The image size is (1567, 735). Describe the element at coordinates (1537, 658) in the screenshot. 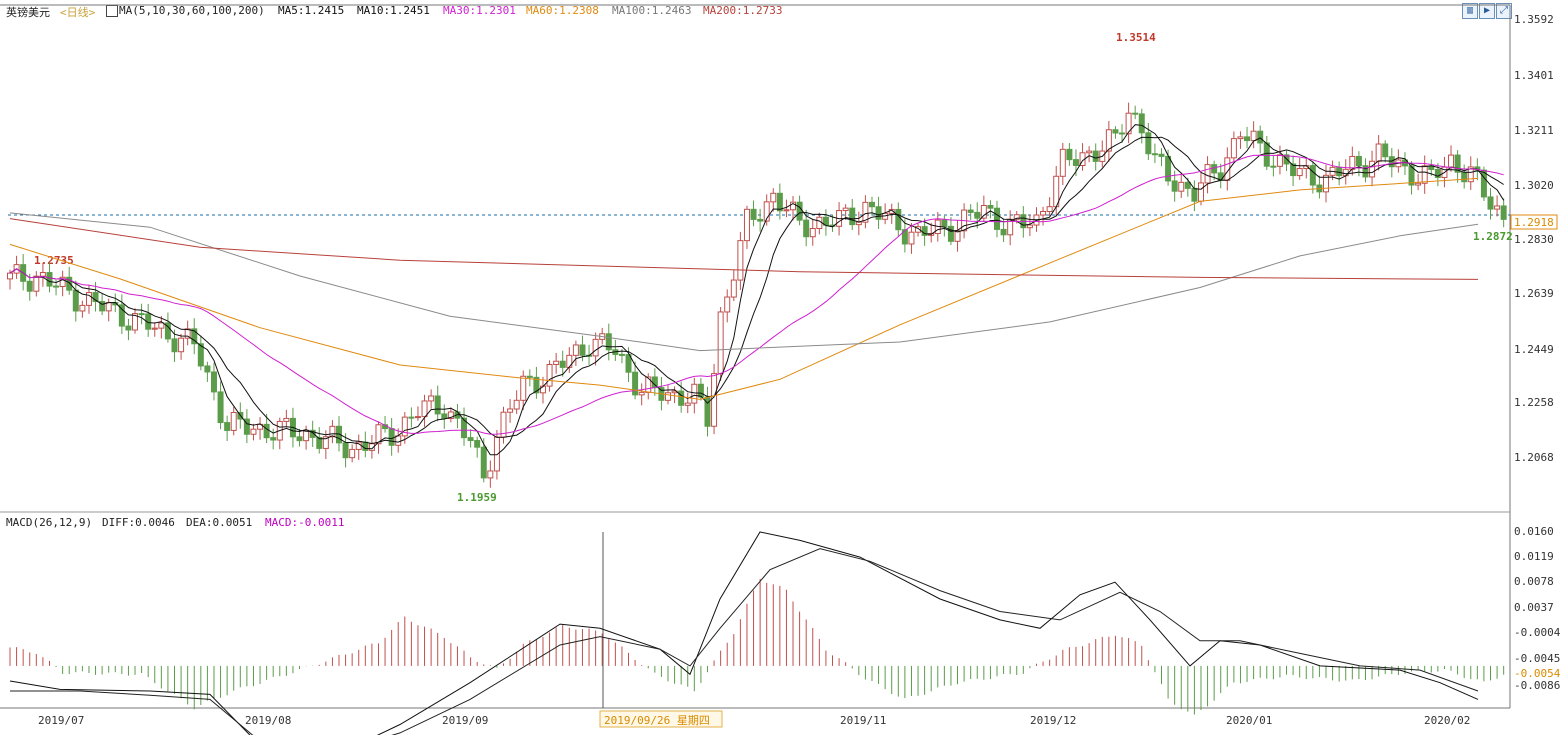

I see `macd-axis-tick: -0.0045` at that location.